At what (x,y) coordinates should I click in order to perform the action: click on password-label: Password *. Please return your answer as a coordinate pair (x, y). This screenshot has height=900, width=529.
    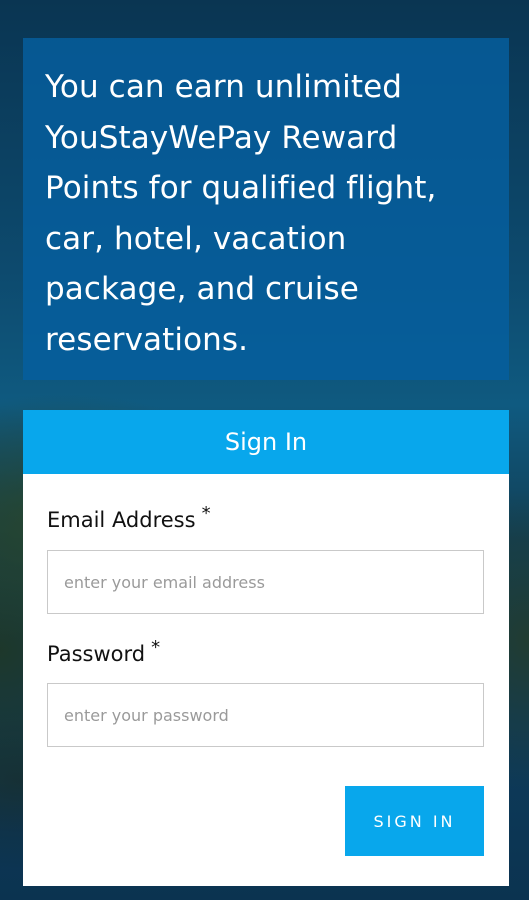
    Looking at the image, I should click on (103, 651).